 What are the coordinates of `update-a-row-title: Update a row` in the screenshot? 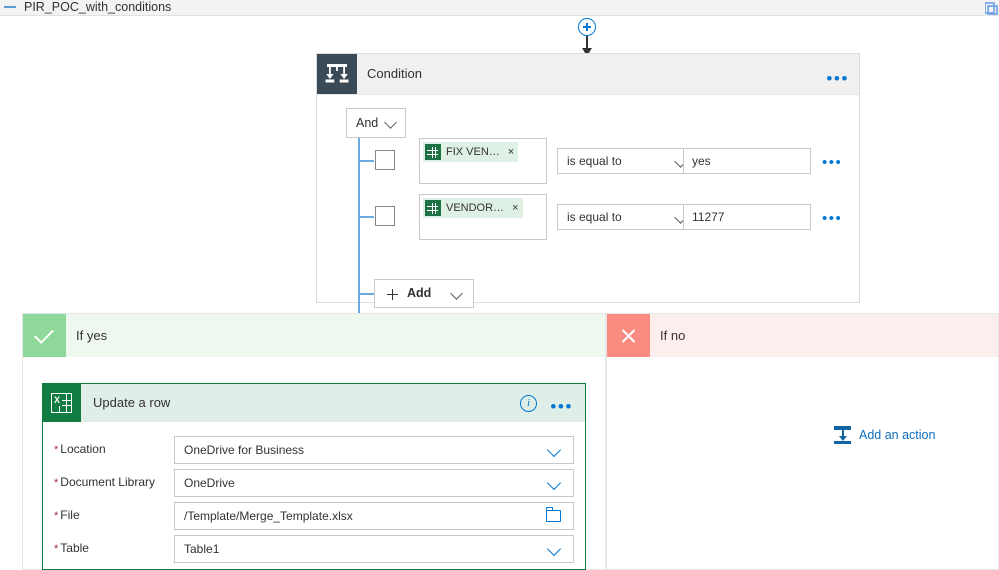 It's located at (132, 402).